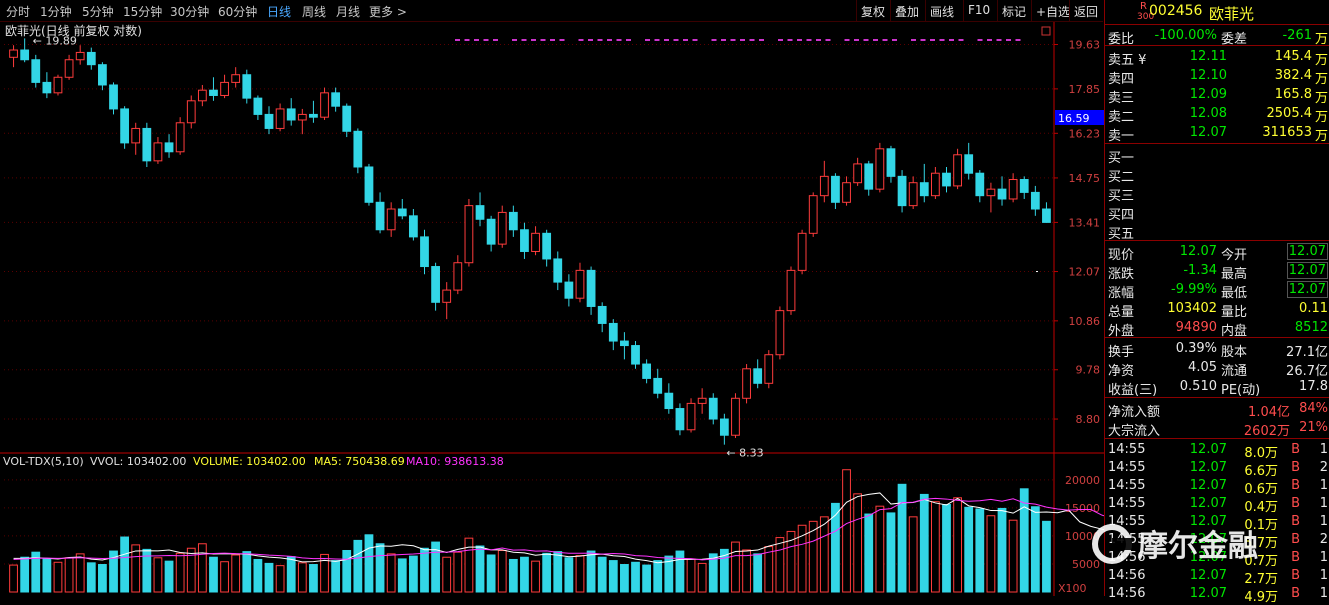 Image resolution: width=1329 pixels, height=605 pixels. What do you see at coordinates (1295, 485) in the screenshot?
I see `tick-side: B` at bounding box center [1295, 485].